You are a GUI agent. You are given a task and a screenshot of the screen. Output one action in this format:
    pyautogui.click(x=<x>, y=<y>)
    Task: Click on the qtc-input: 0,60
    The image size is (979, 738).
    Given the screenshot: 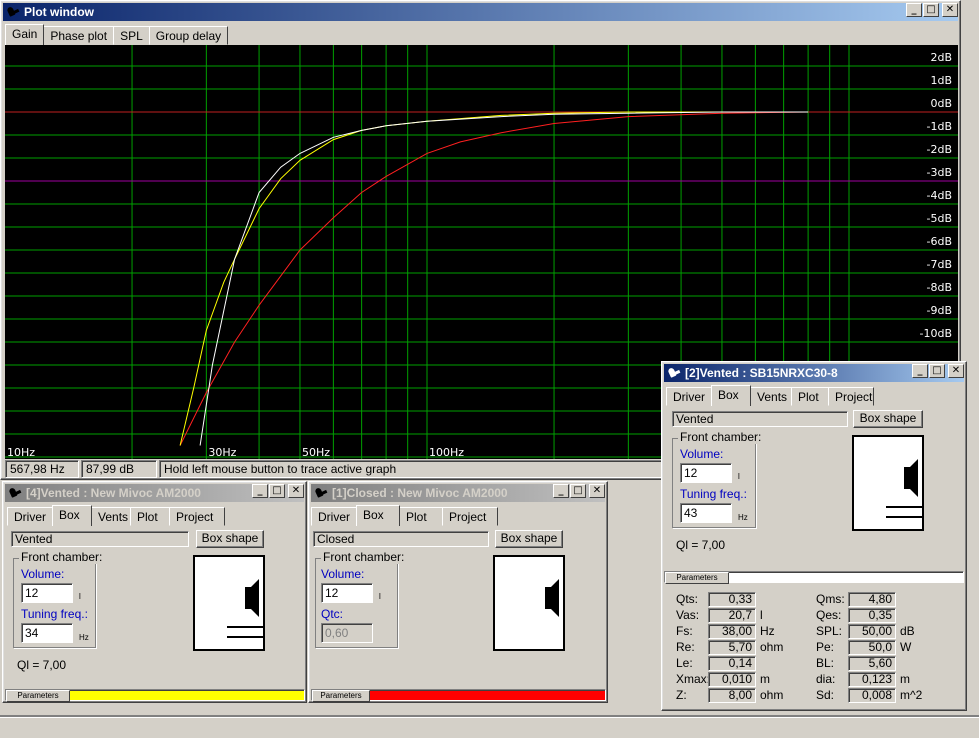 What is the action you would take?
    pyautogui.click(x=347, y=633)
    